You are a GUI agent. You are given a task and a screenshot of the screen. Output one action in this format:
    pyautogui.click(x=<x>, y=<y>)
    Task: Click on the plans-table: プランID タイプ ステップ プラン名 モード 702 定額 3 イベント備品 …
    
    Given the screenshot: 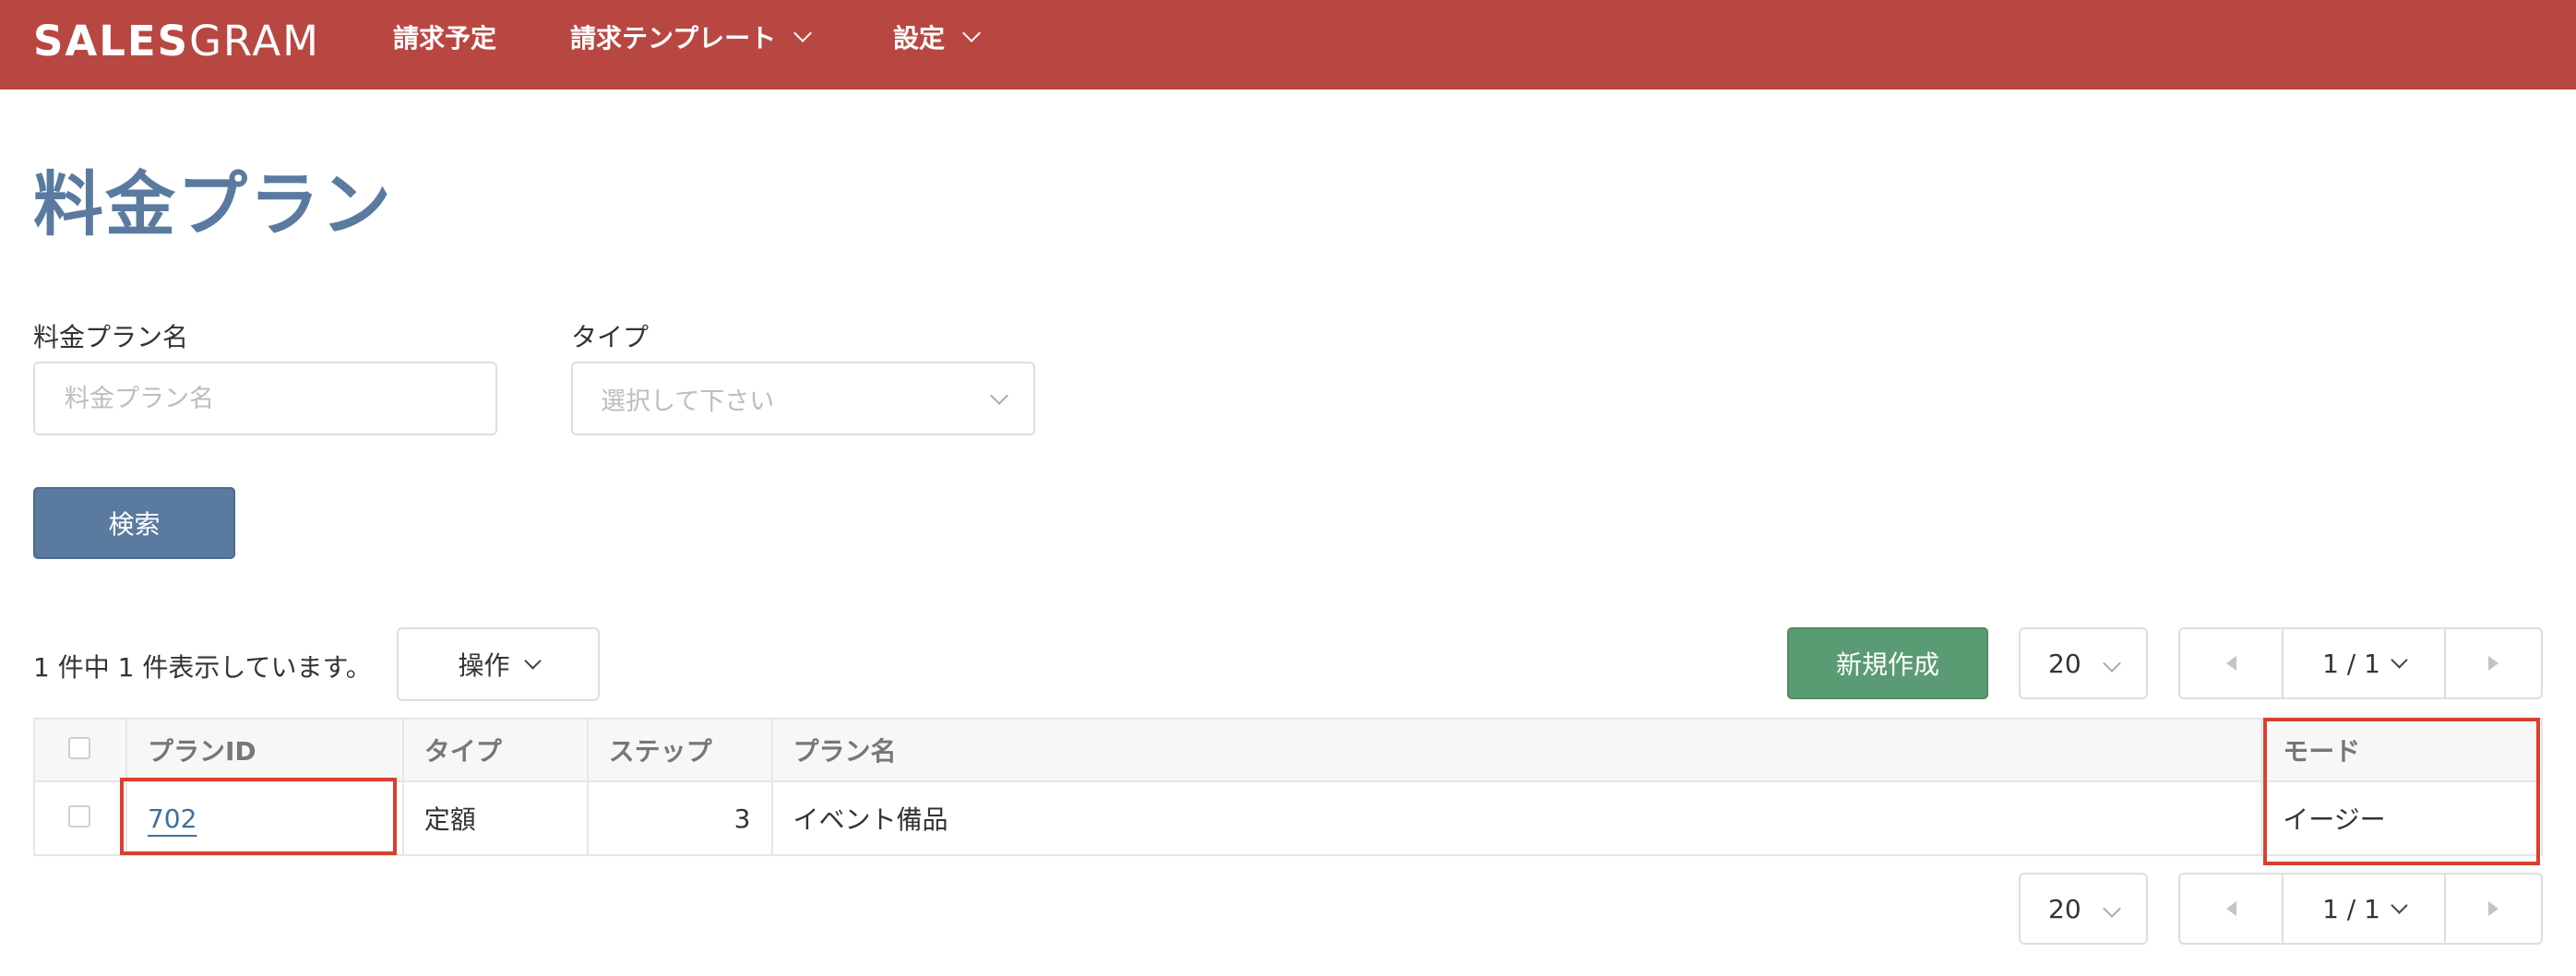 What is the action you would take?
    pyautogui.click(x=1288, y=787)
    